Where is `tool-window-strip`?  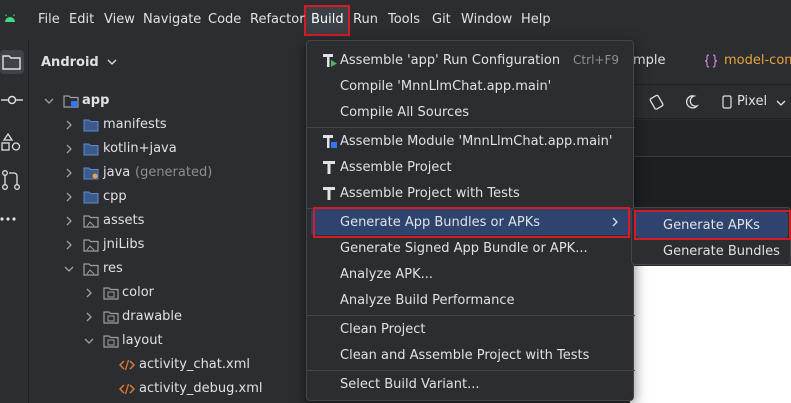 tool-window-strip is located at coordinates (14, 221).